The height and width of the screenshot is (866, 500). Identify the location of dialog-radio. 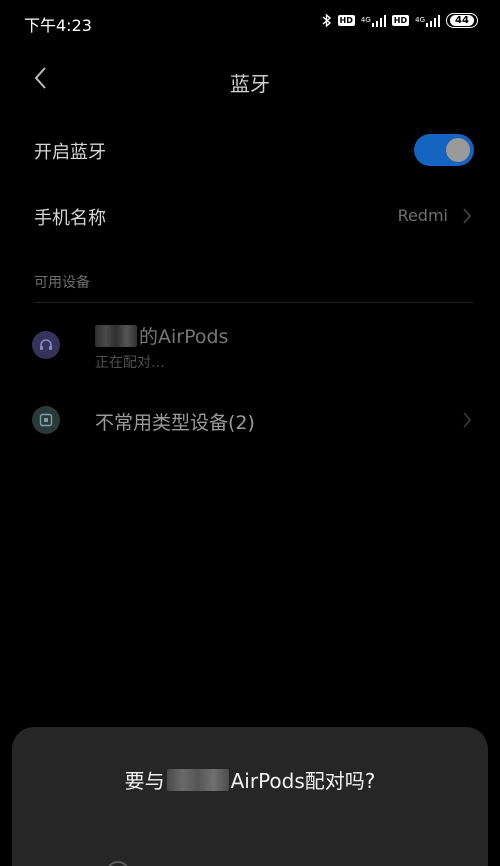
(118, 863).